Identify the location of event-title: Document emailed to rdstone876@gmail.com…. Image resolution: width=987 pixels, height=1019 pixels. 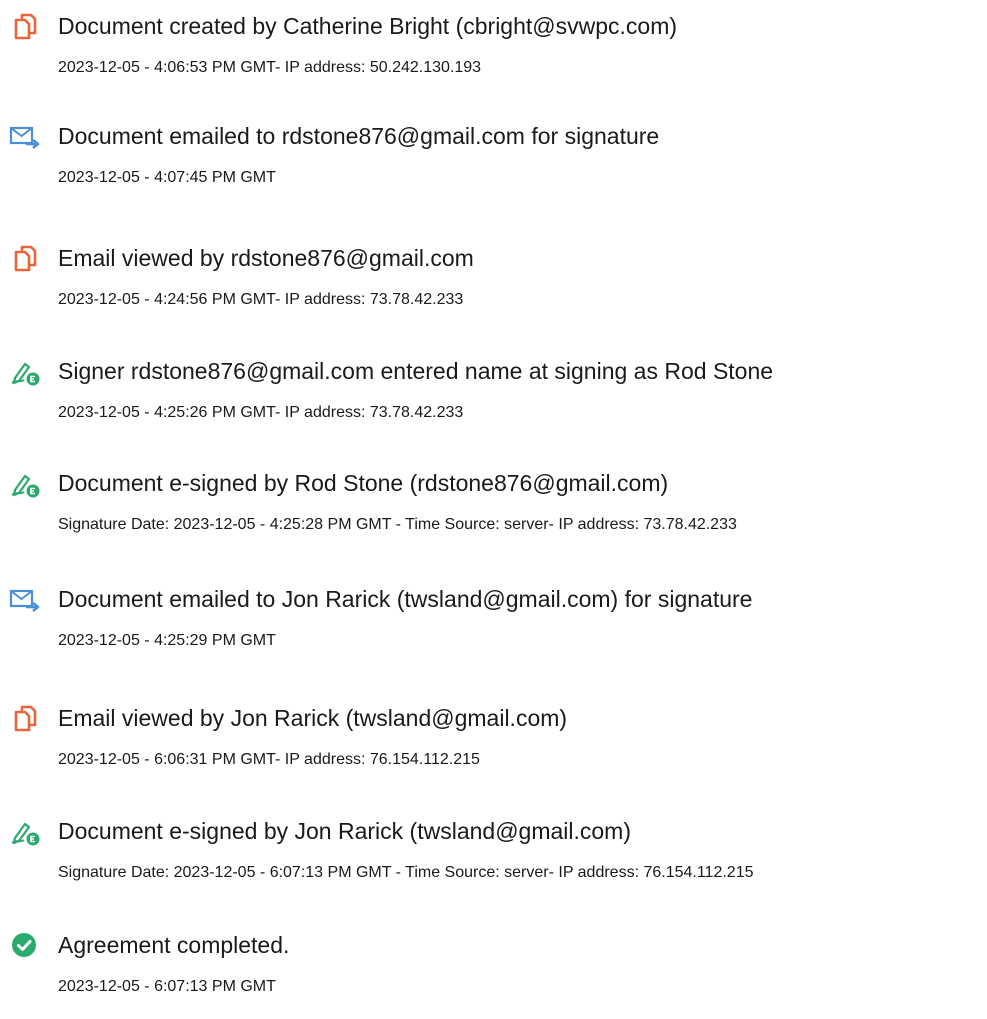
(359, 136).